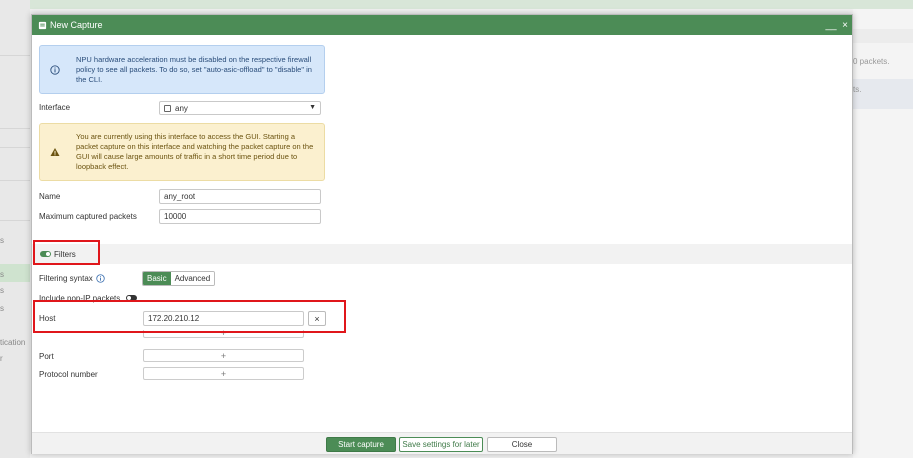  I want to click on interface-label: Interface, so click(55, 107).